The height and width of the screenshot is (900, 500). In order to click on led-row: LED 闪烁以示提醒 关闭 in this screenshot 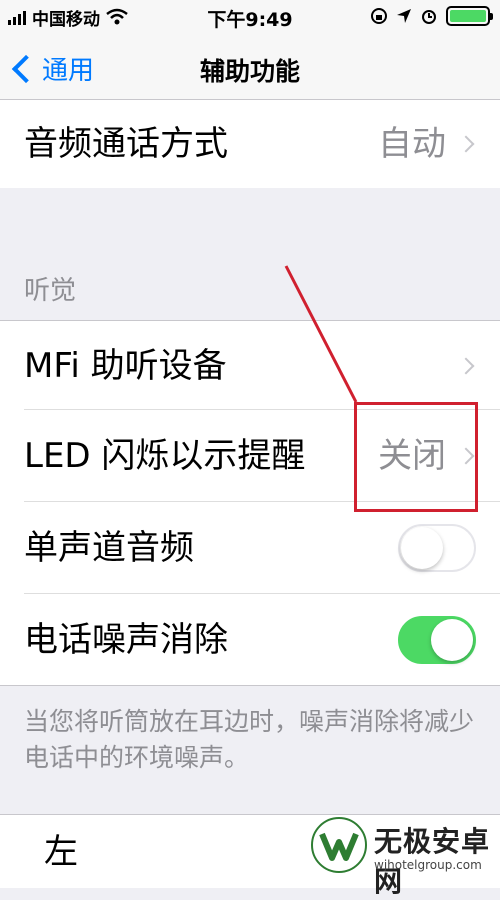, I will do `click(250, 456)`.